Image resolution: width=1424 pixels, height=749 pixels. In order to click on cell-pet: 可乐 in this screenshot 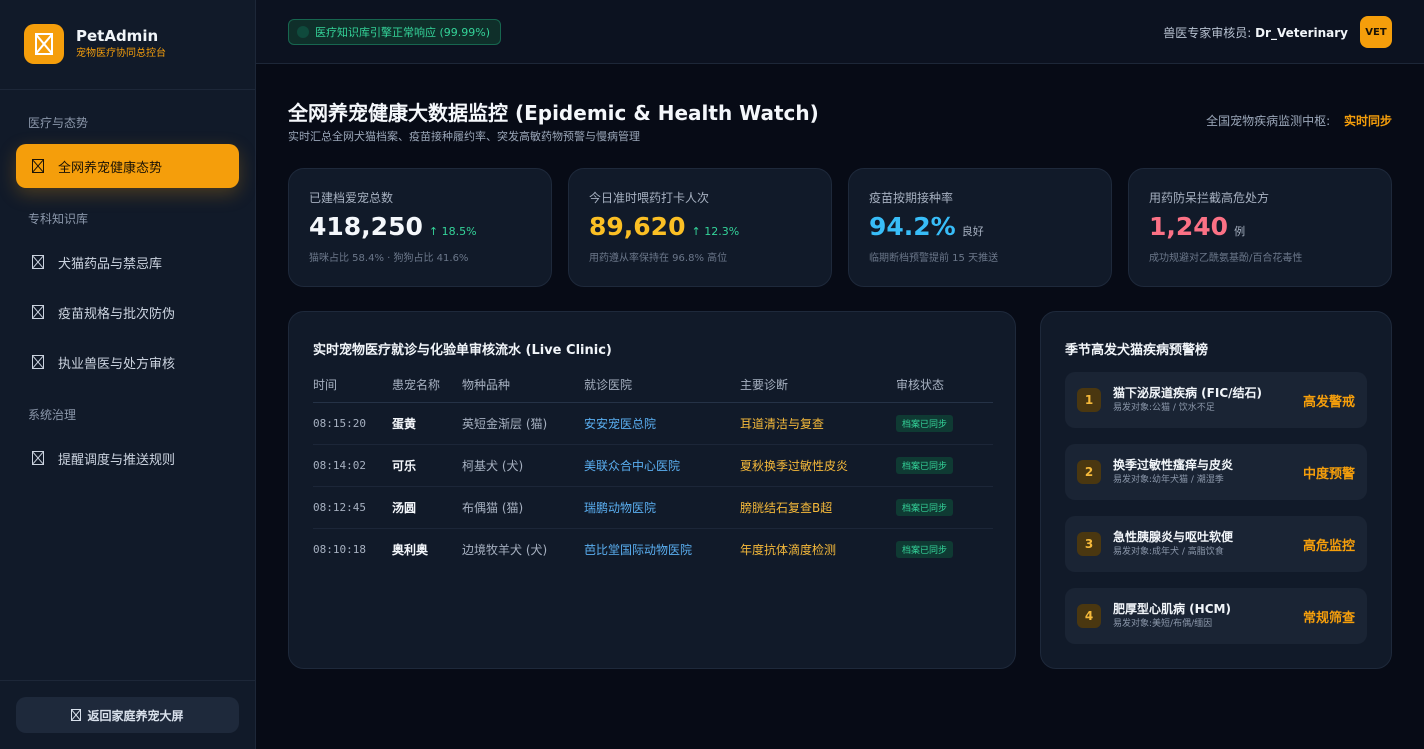, I will do `click(427, 465)`.